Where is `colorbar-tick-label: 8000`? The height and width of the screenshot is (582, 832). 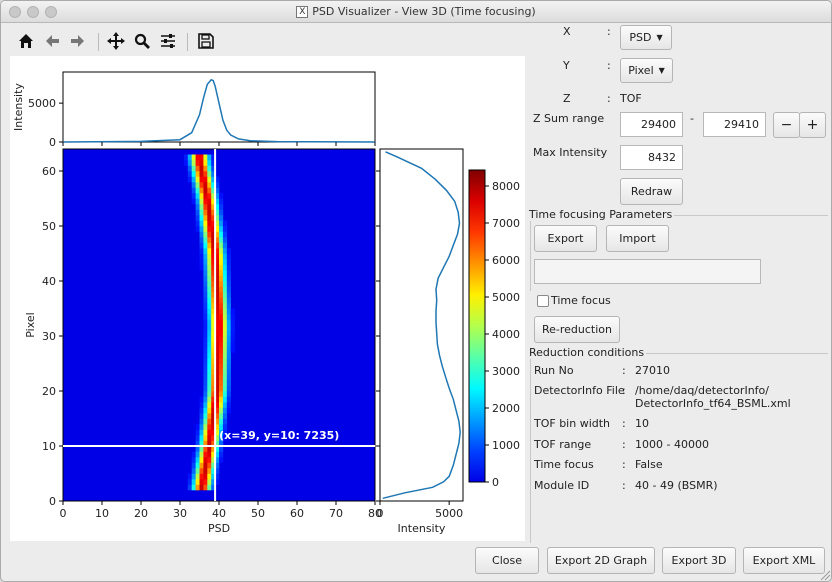 colorbar-tick-label: 8000 is located at coordinates (506, 186).